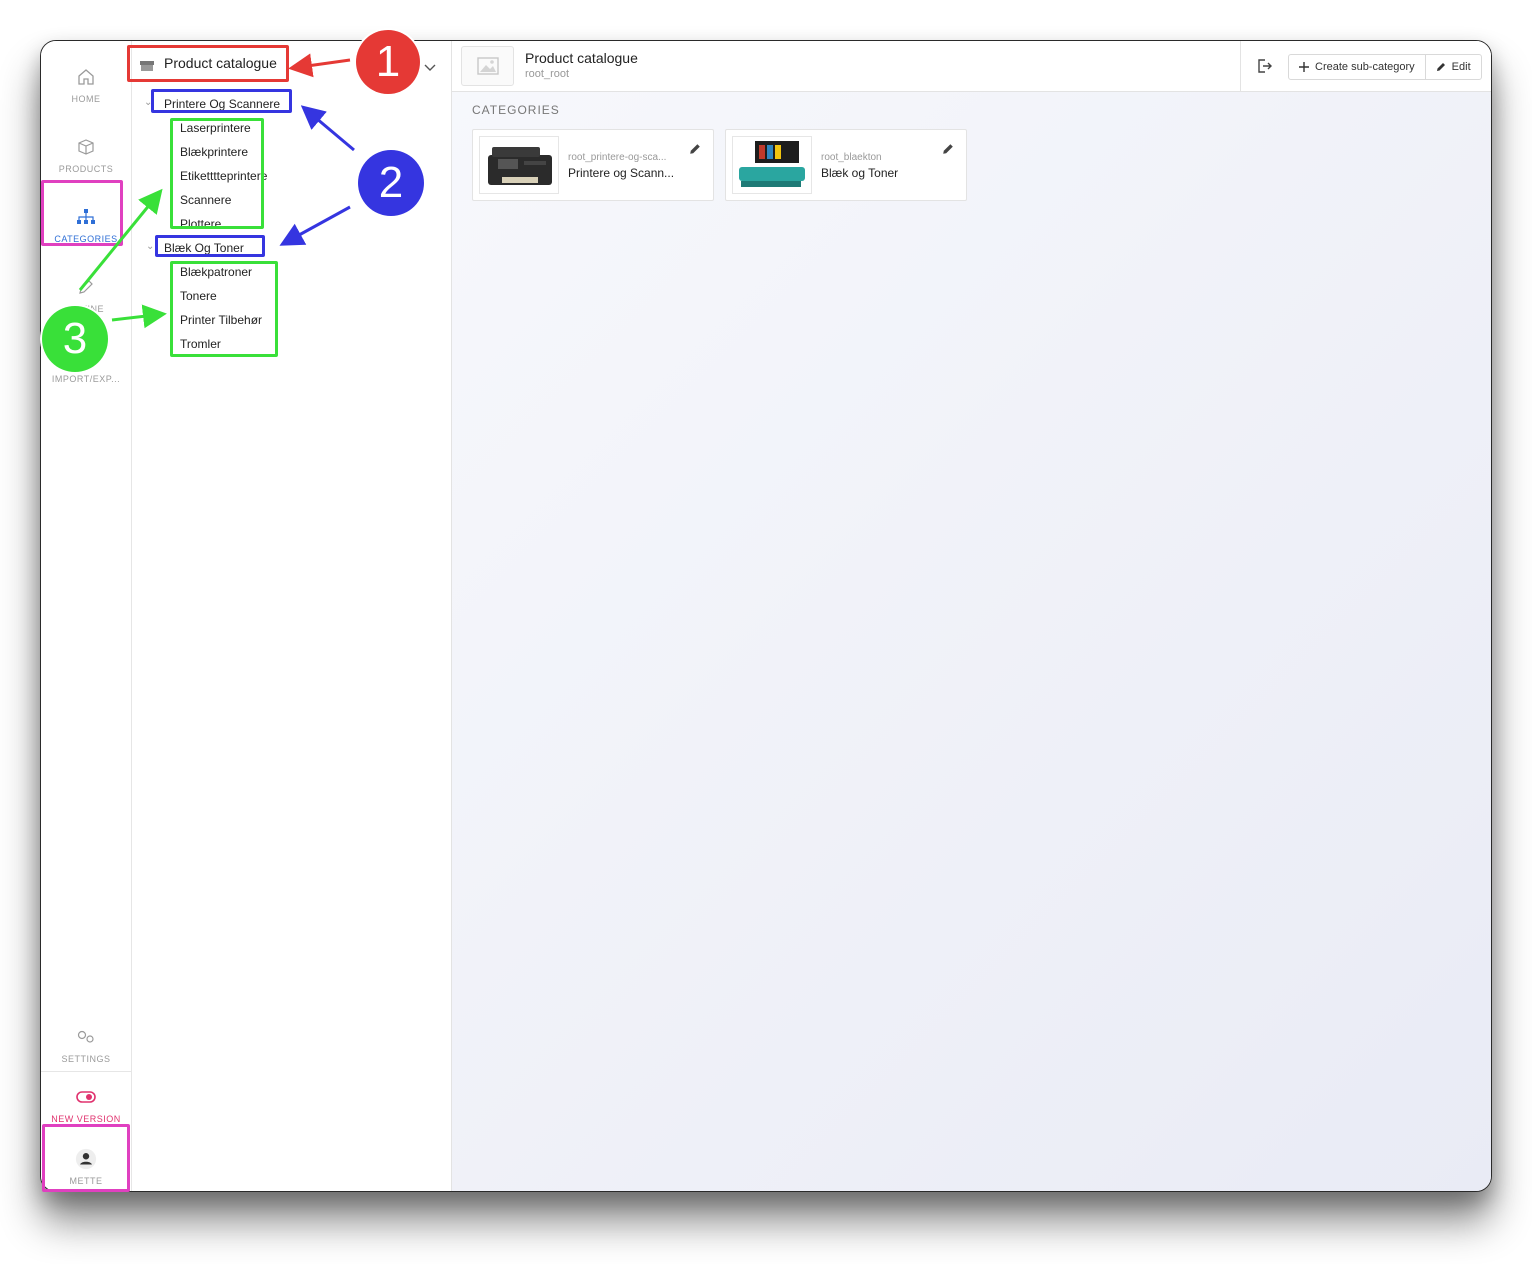 The width and height of the screenshot is (1532, 1264). I want to click on rail-products: PRODUCTS, so click(86, 155).